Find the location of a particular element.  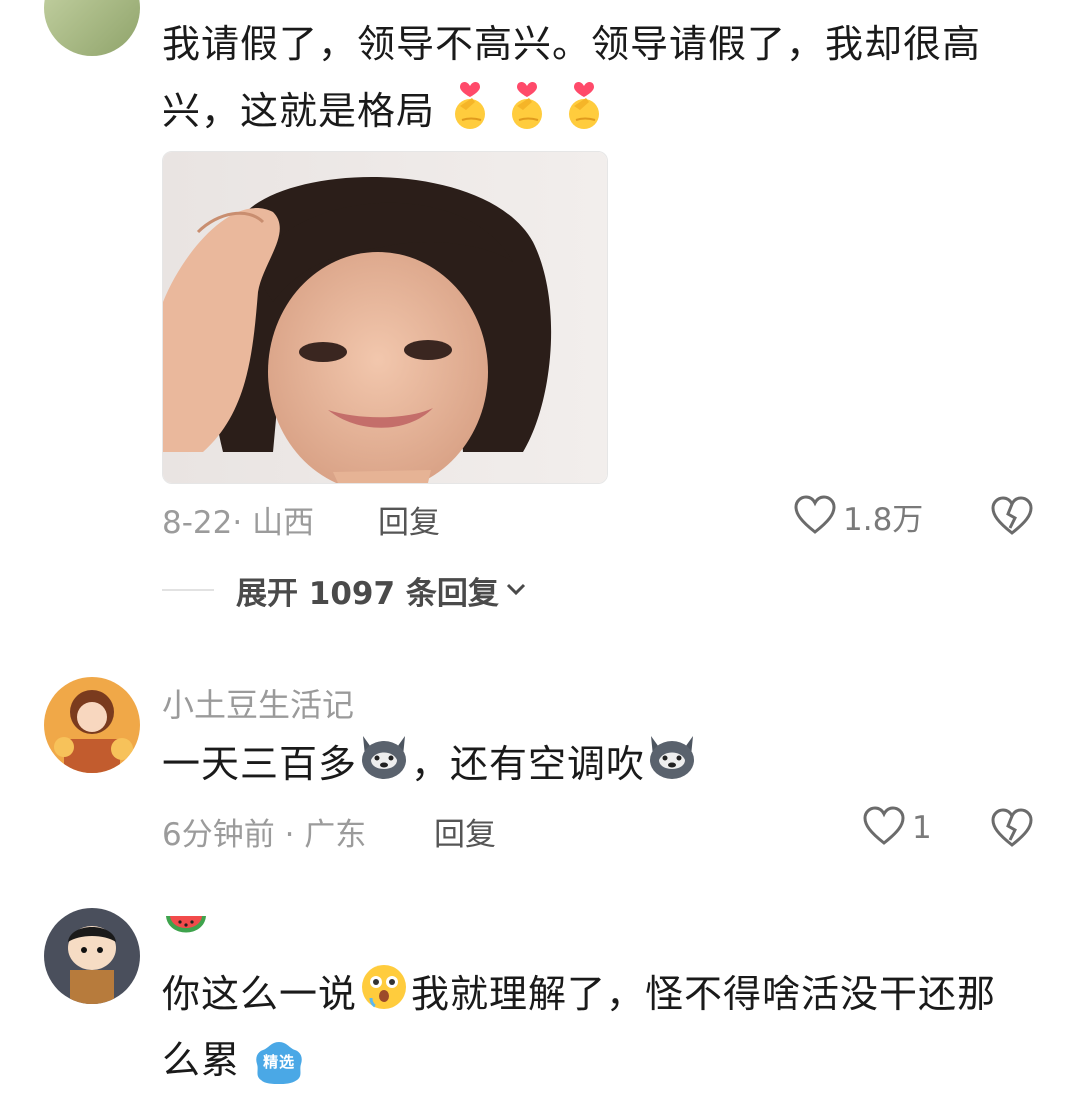

like-button: 1 is located at coordinates (897, 828).